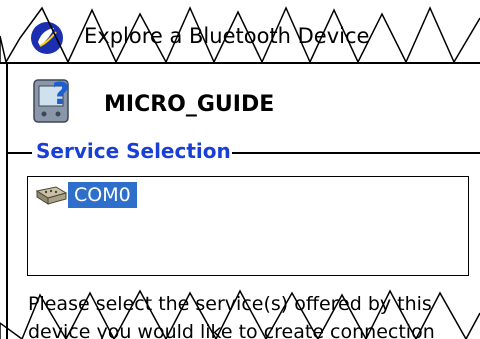 Image resolution: width=480 pixels, height=339 pixels. Describe the element at coordinates (240, 63) in the screenshot. I see `title-divider` at that location.